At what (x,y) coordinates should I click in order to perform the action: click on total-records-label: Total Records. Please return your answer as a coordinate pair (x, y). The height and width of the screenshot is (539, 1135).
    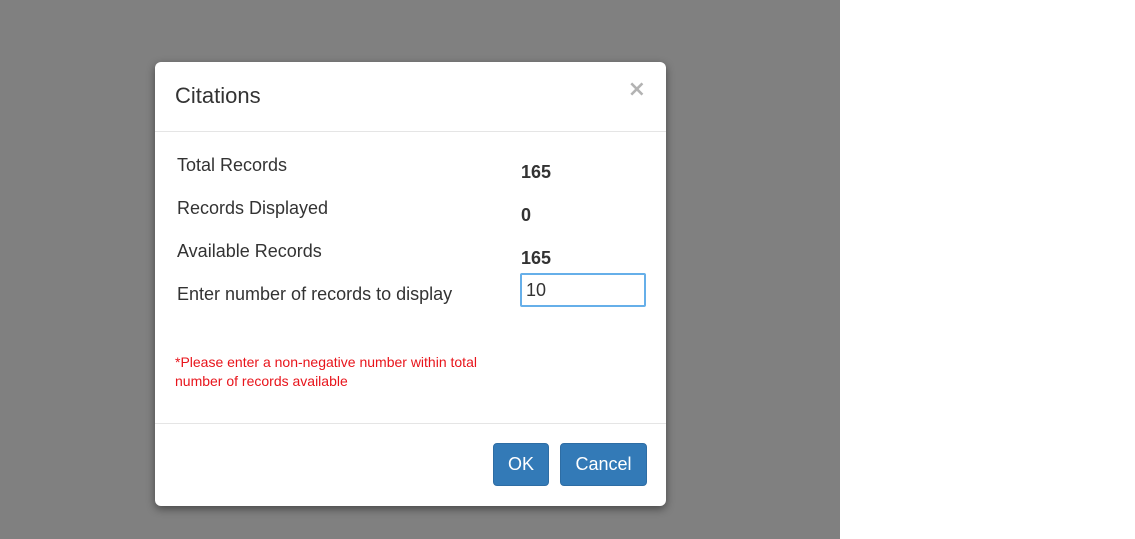
    Looking at the image, I should click on (232, 165).